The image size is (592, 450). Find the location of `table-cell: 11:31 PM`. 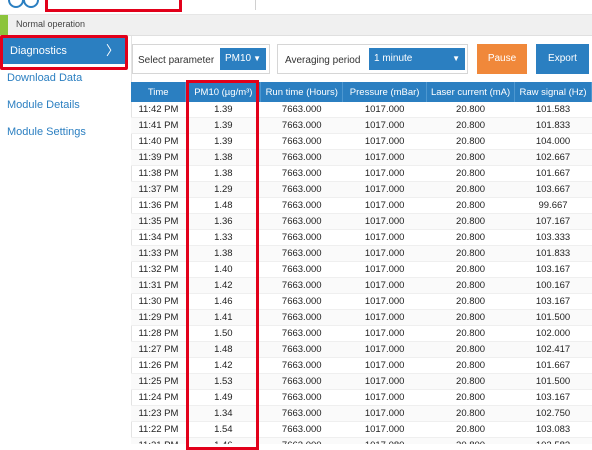

table-cell: 11:31 PM is located at coordinates (158, 285).